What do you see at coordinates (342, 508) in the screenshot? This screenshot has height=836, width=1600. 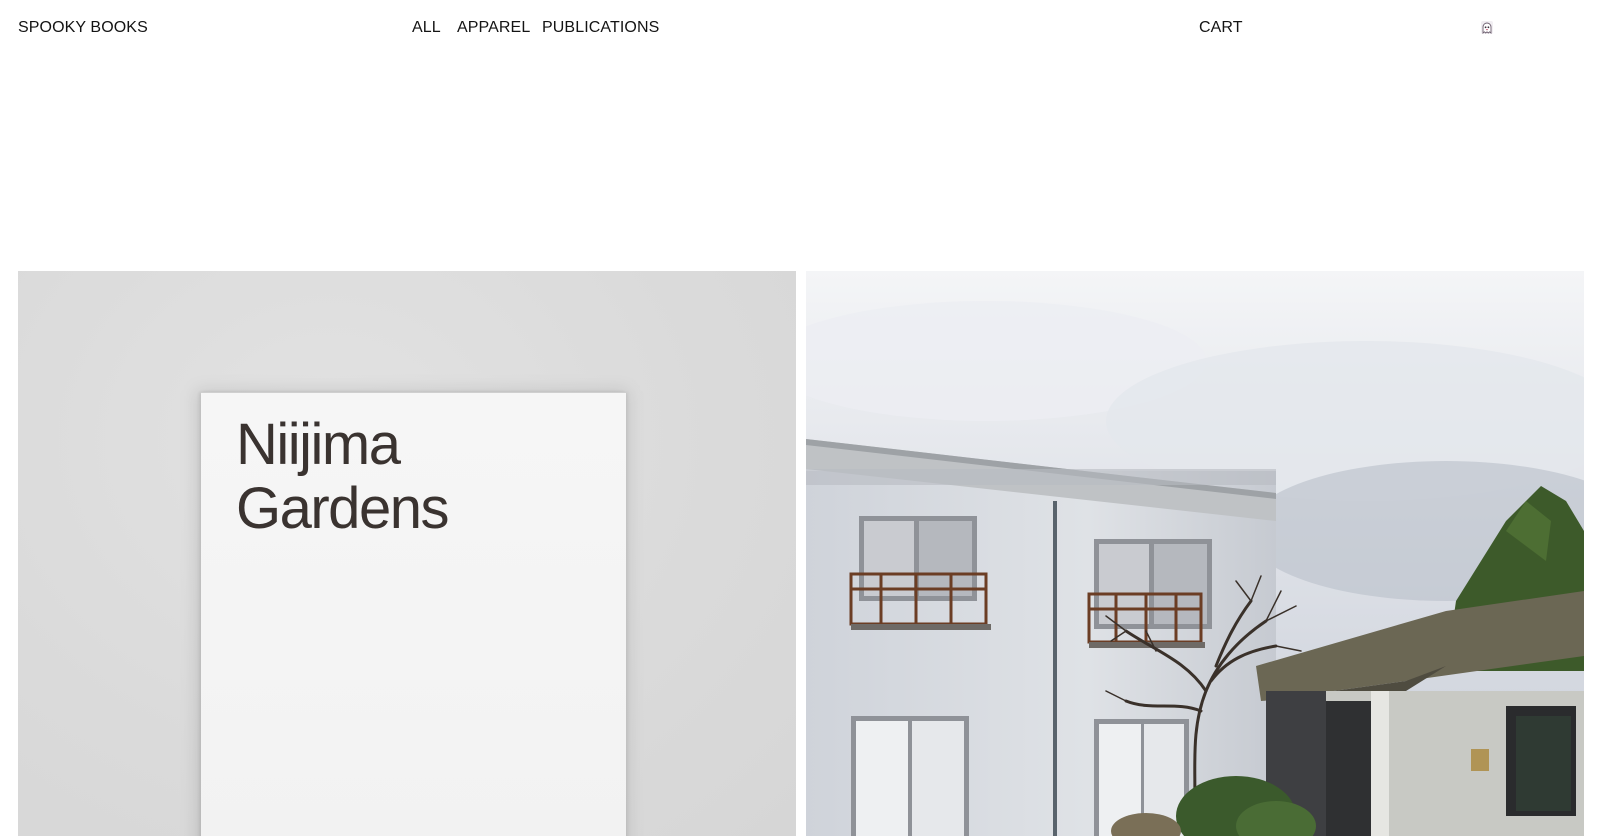 I see `booklet-title-line-2: Gardens` at bounding box center [342, 508].